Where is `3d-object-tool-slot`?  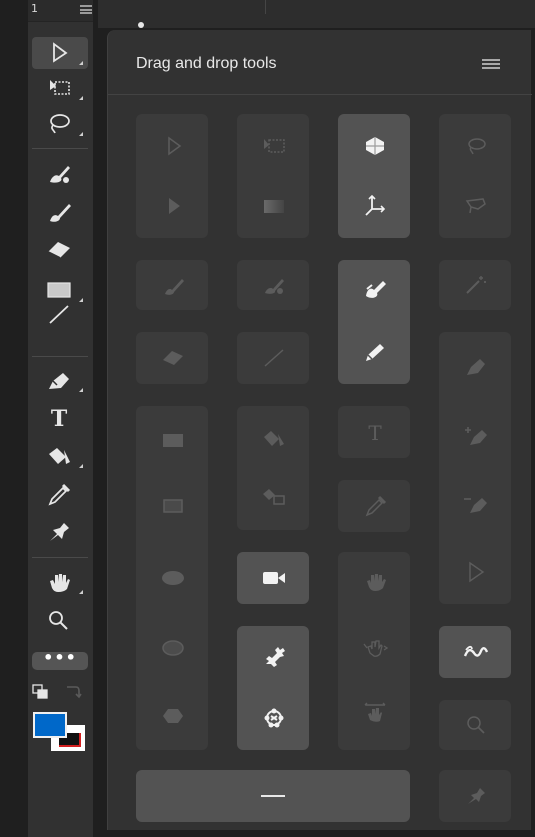
3d-object-tool-slot is located at coordinates (374, 146).